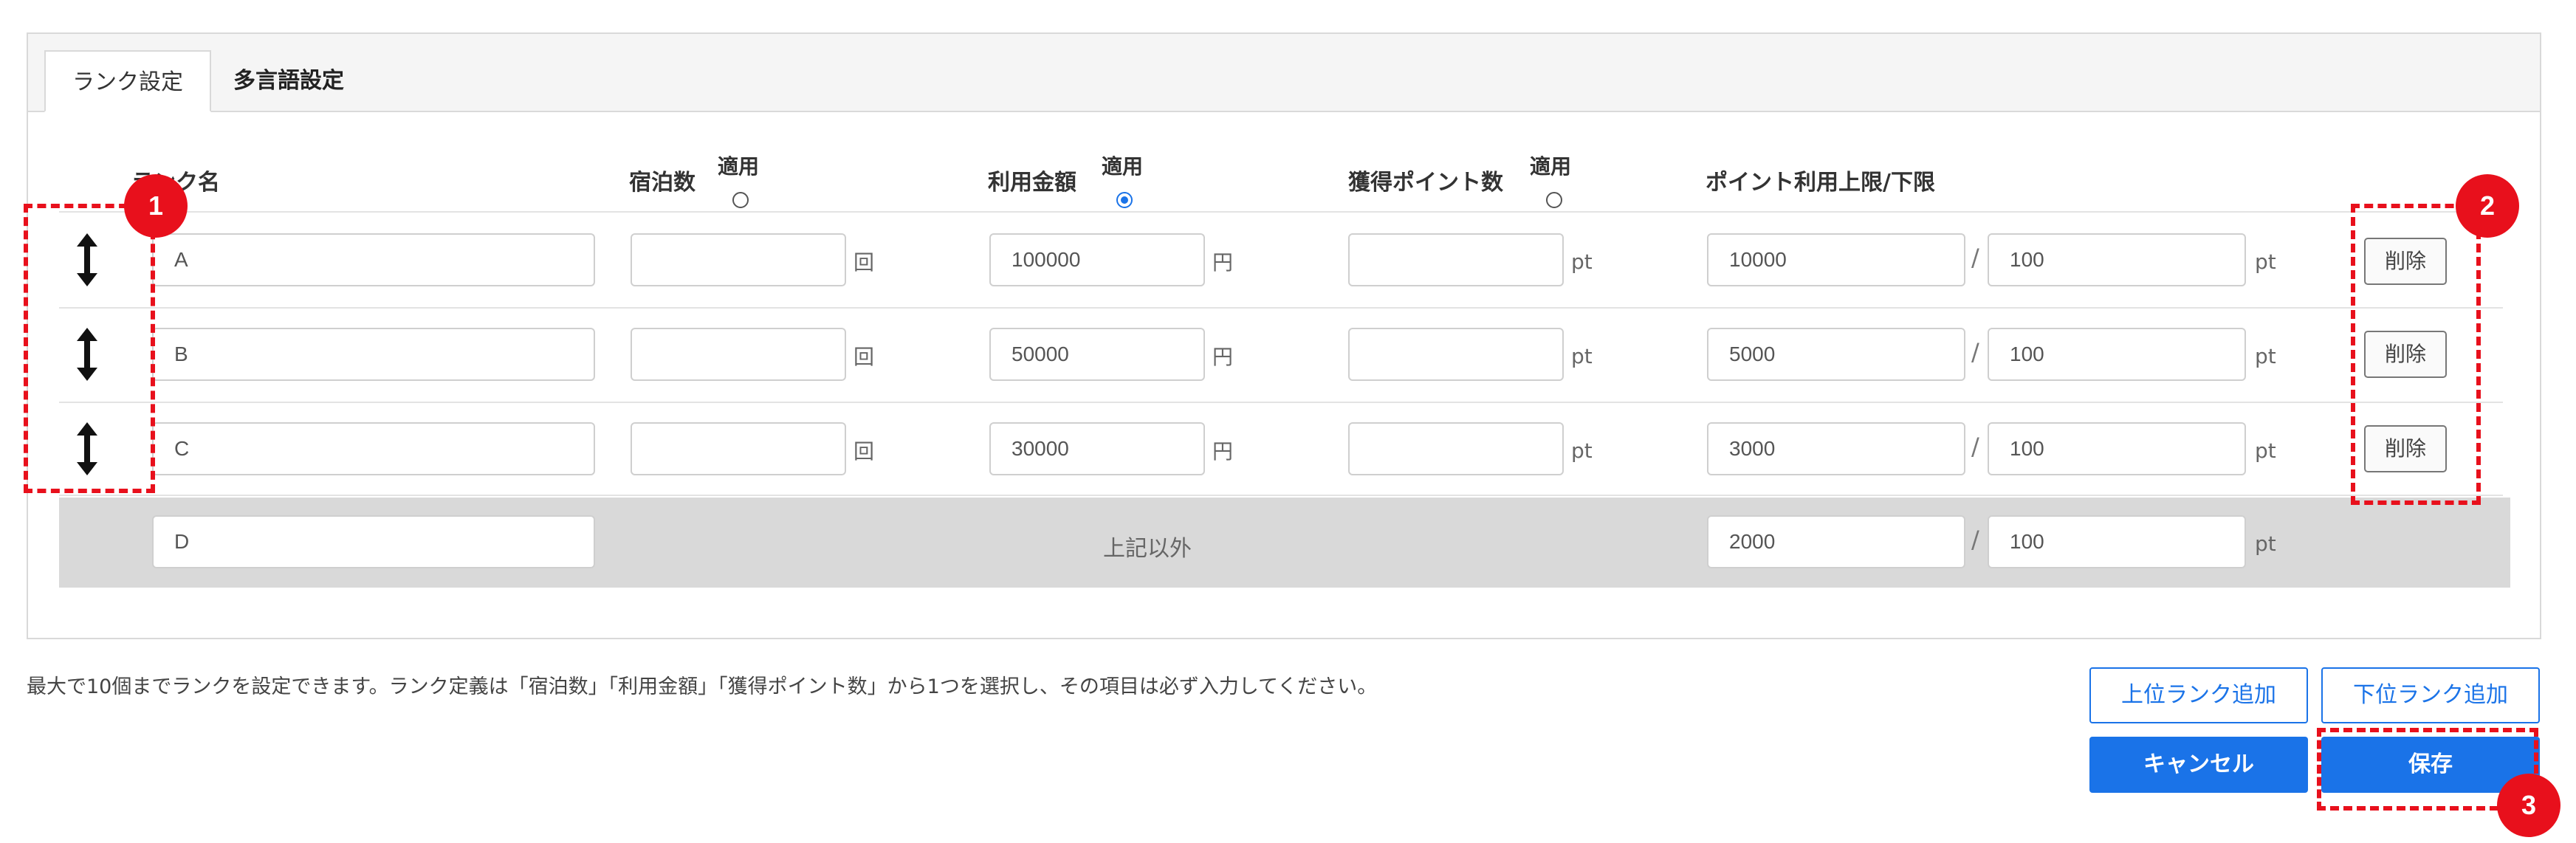 The height and width of the screenshot is (843, 2576). I want to click on header-stays: 宿泊数, so click(662, 183).